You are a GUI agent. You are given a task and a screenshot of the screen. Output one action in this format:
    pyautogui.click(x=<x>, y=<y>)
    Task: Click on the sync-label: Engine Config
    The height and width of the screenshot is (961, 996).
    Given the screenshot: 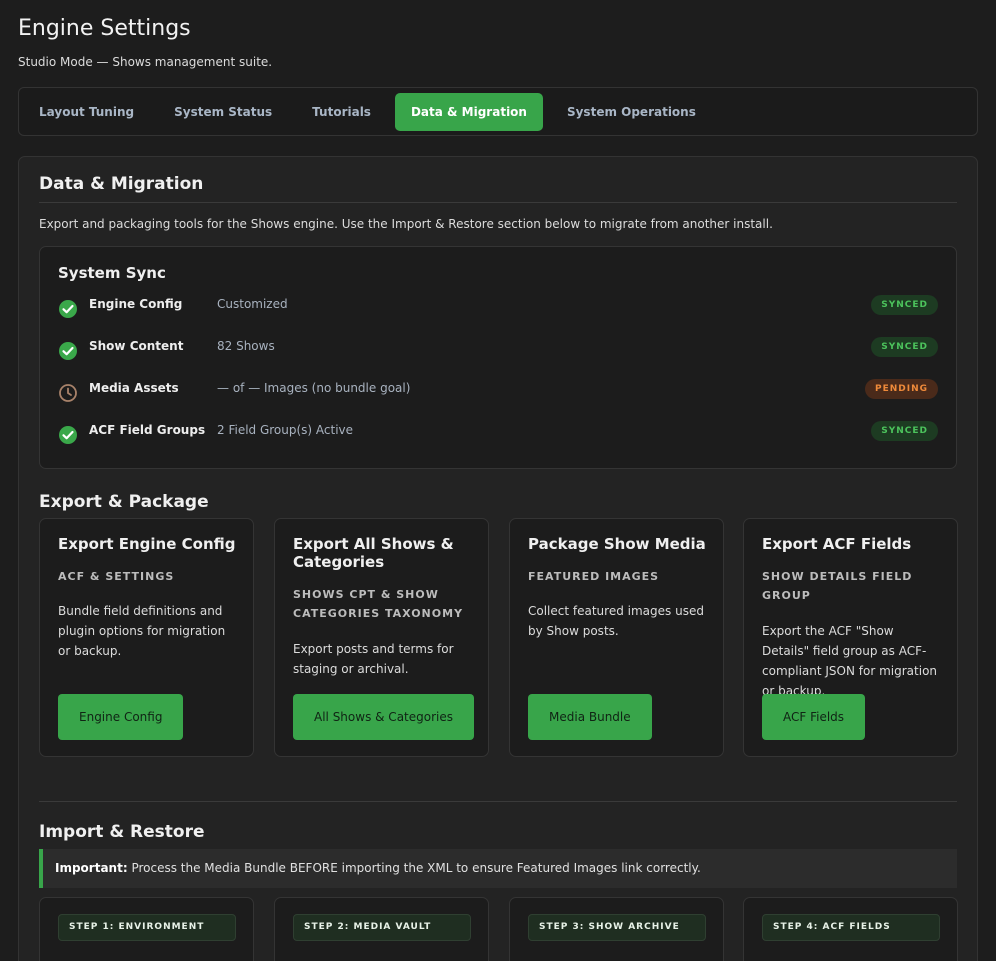 What is the action you would take?
    pyautogui.click(x=136, y=304)
    